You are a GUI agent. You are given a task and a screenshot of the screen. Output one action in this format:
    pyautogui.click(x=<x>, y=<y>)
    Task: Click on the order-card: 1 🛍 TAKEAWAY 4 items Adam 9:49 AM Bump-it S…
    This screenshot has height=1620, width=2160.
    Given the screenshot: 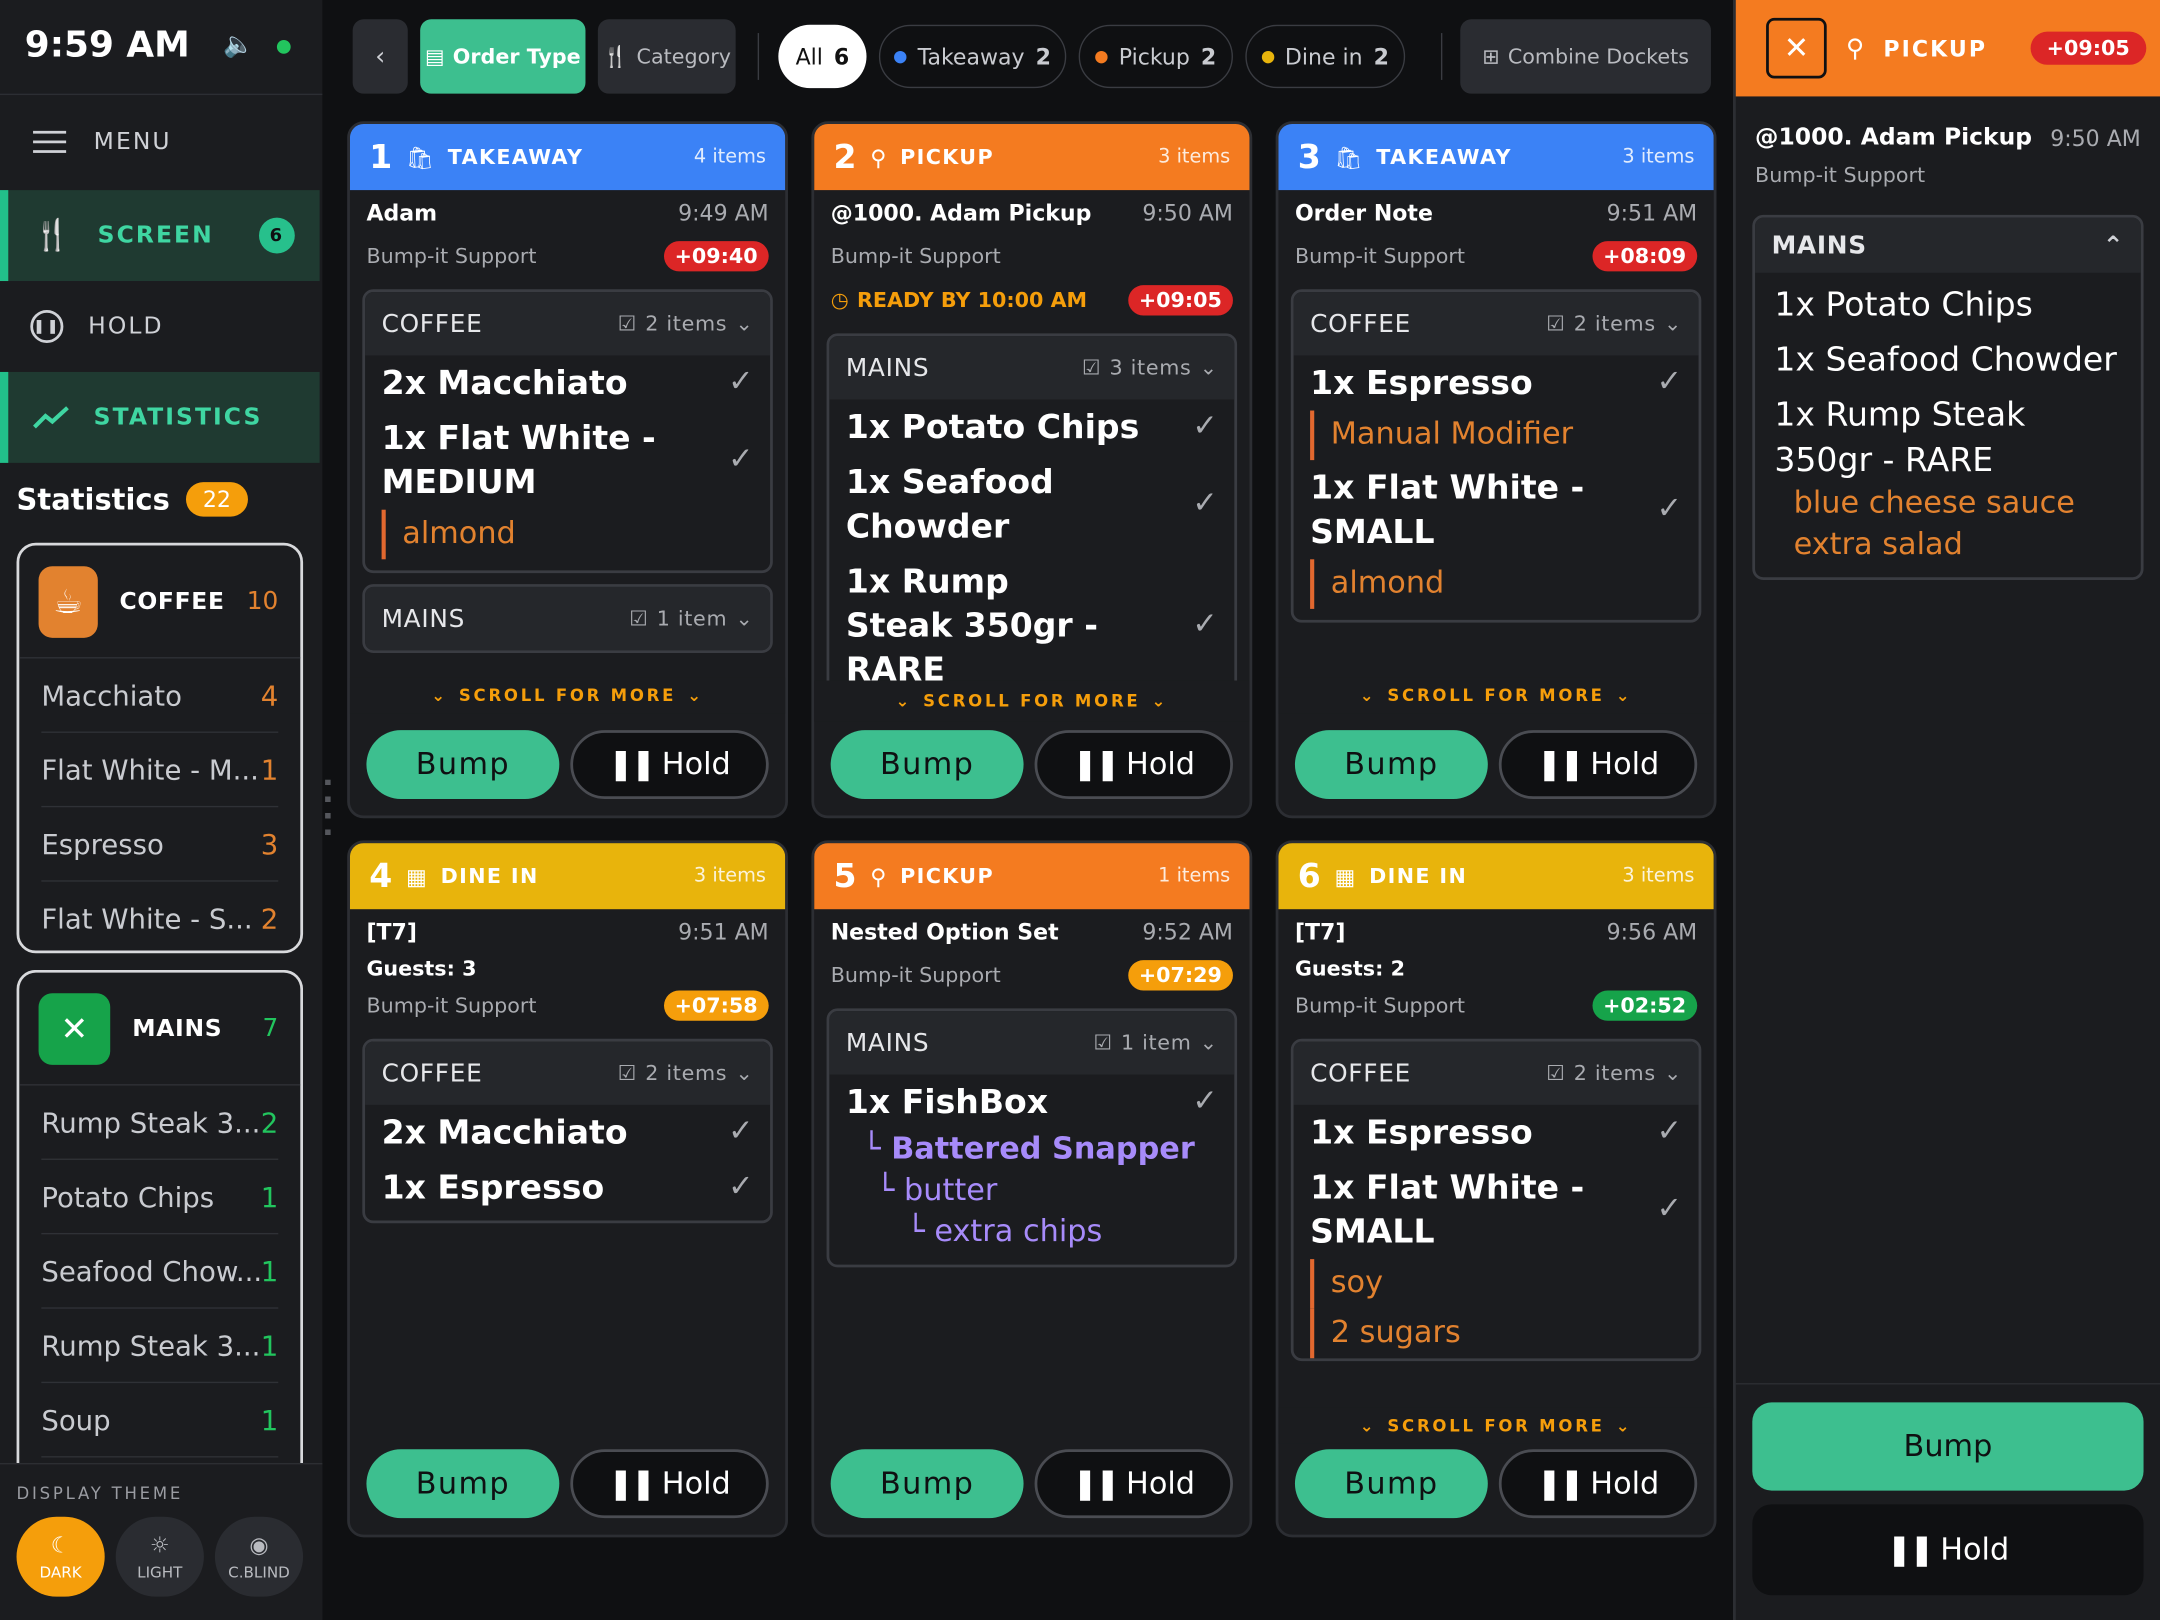 What is the action you would take?
    pyautogui.click(x=567, y=470)
    